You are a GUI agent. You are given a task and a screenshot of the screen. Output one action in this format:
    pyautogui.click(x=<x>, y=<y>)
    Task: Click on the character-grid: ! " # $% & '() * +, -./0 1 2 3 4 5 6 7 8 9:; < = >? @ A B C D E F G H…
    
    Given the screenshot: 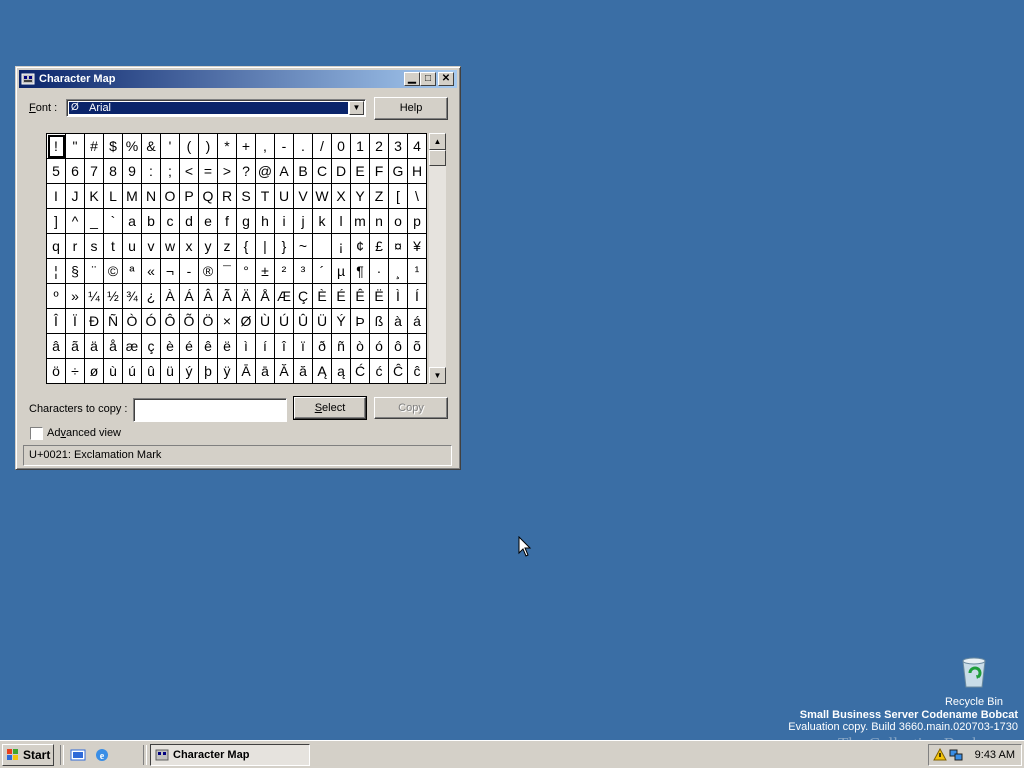 What is the action you would take?
    pyautogui.click(x=236, y=258)
    